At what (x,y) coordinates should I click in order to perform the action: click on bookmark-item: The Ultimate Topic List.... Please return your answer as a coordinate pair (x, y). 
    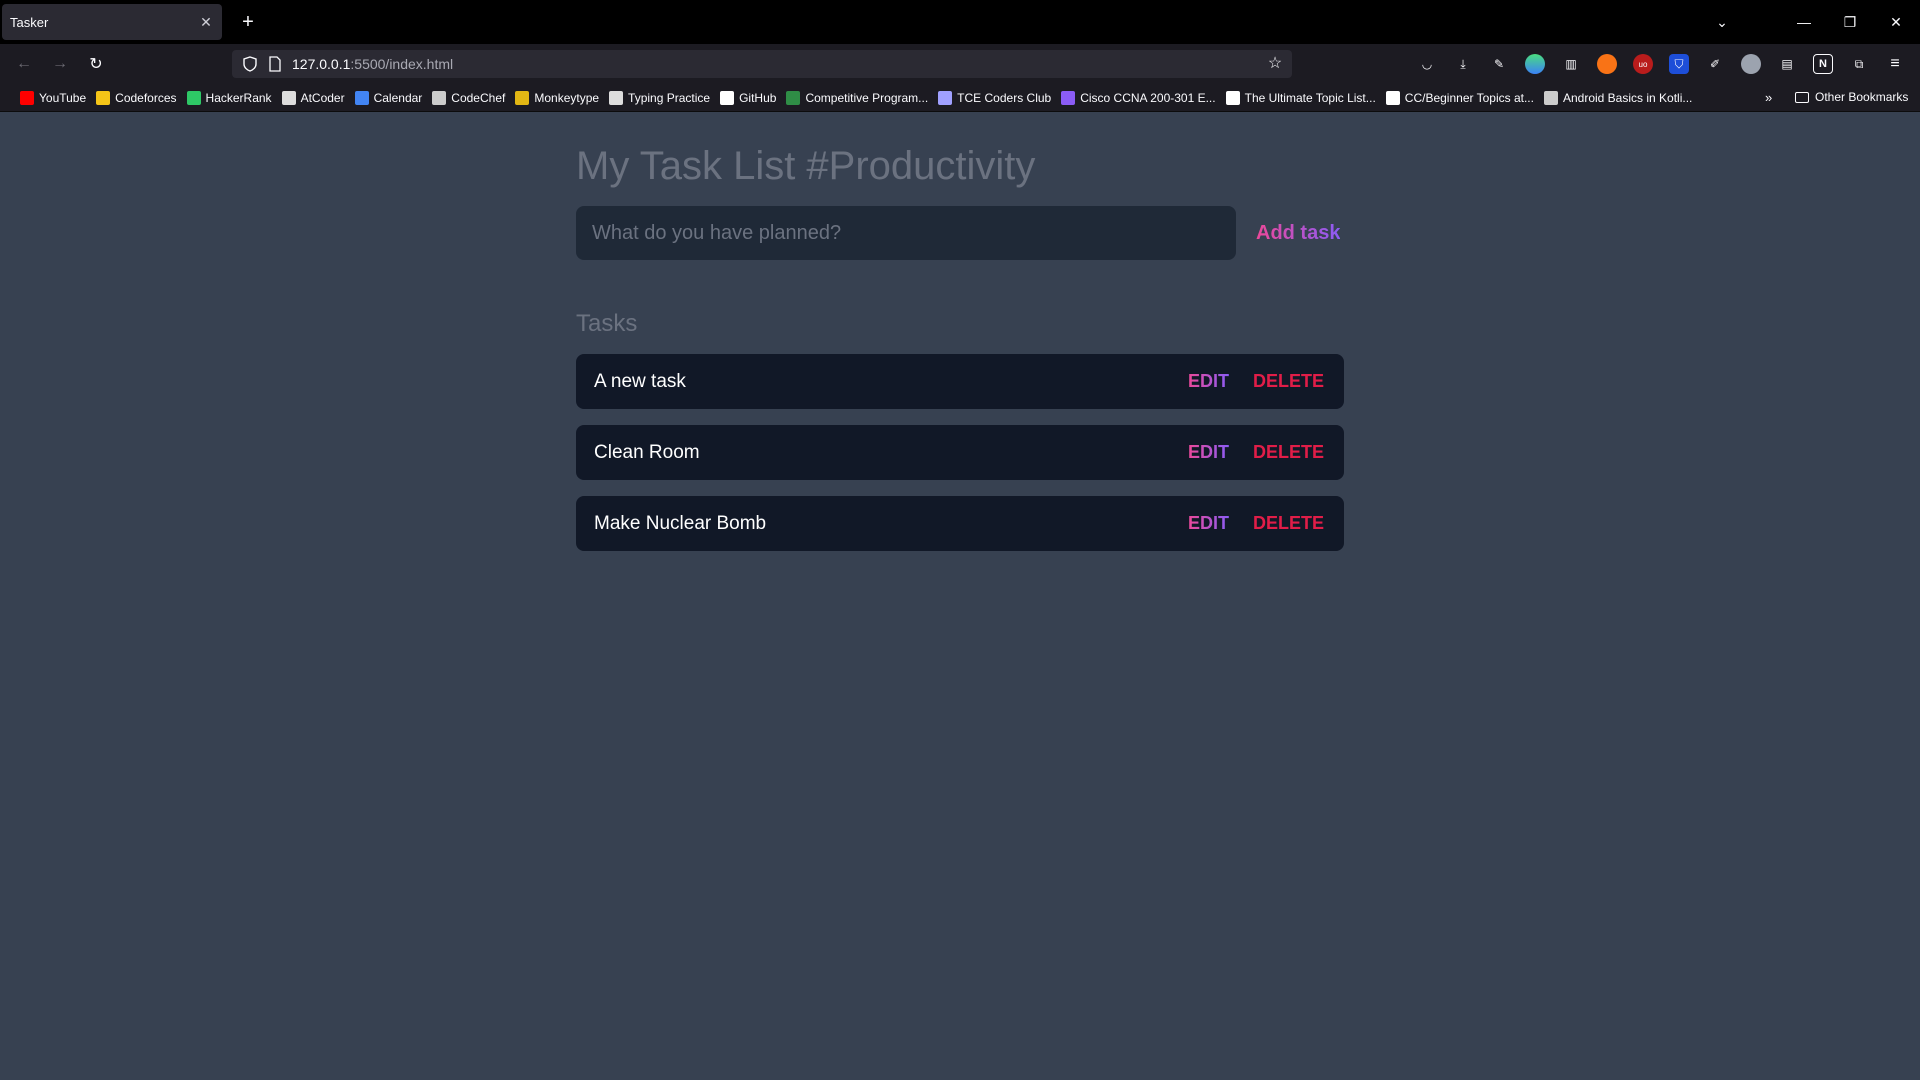
    Looking at the image, I should click on (1300, 97).